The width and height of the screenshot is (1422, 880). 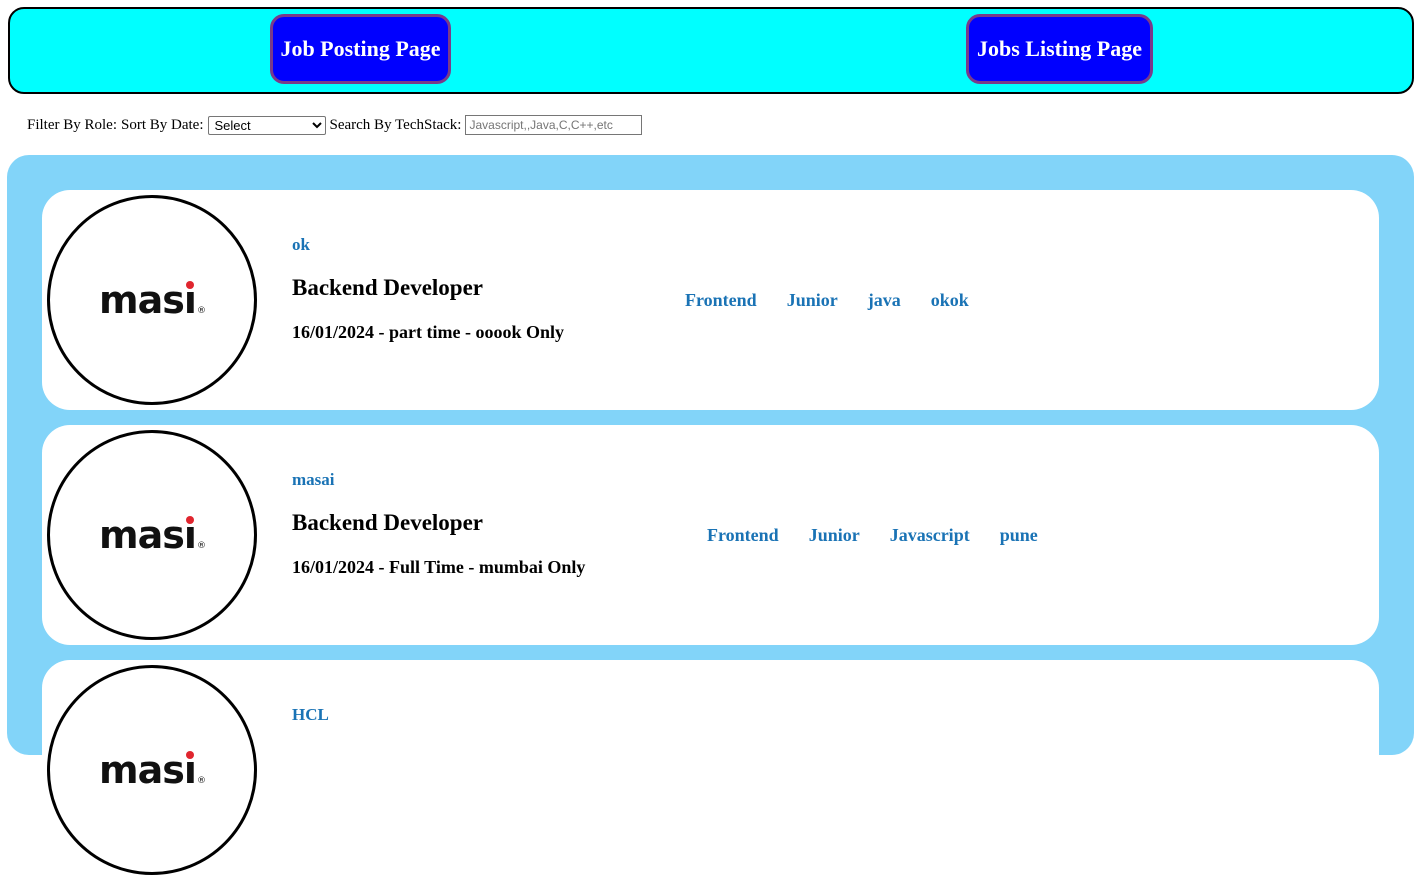 I want to click on job-tag: okok, so click(x=949, y=300).